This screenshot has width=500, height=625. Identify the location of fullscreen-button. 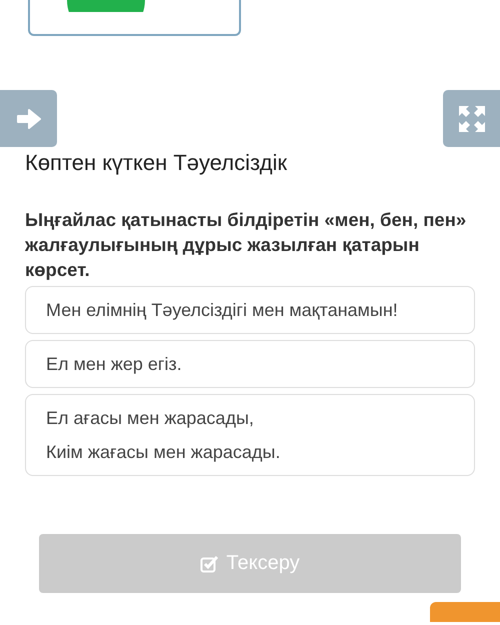
(471, 118).